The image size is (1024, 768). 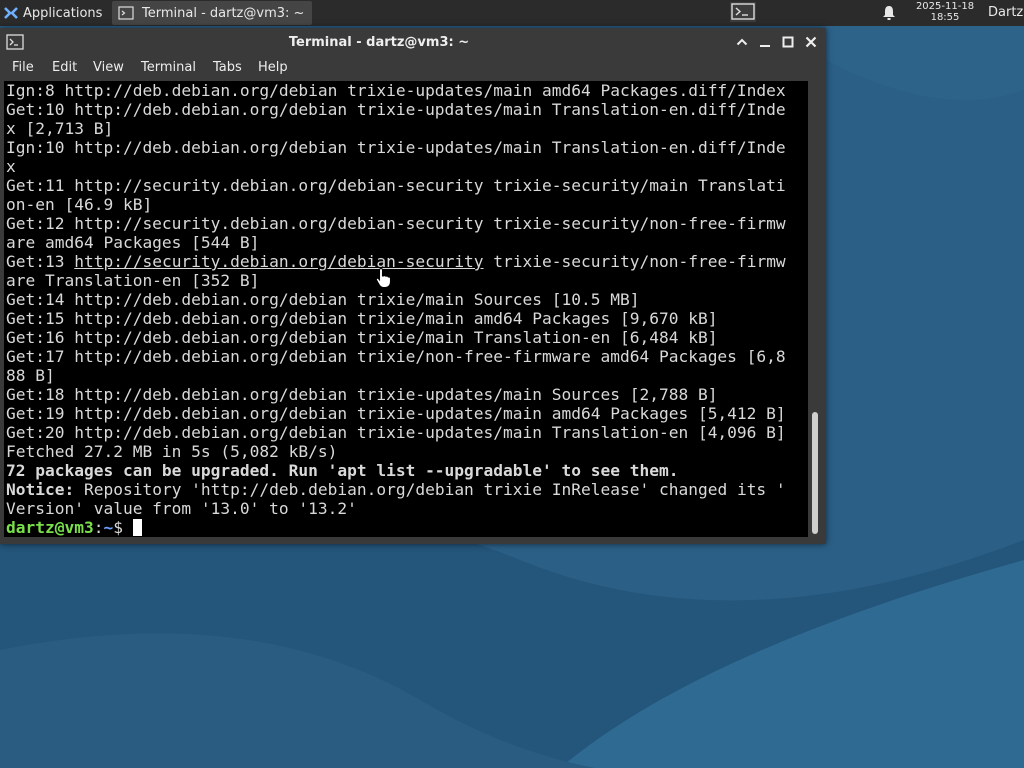 I want to click on terminal-line: Version' value from '13.0' to '13.2', so click(x=181, y=508).